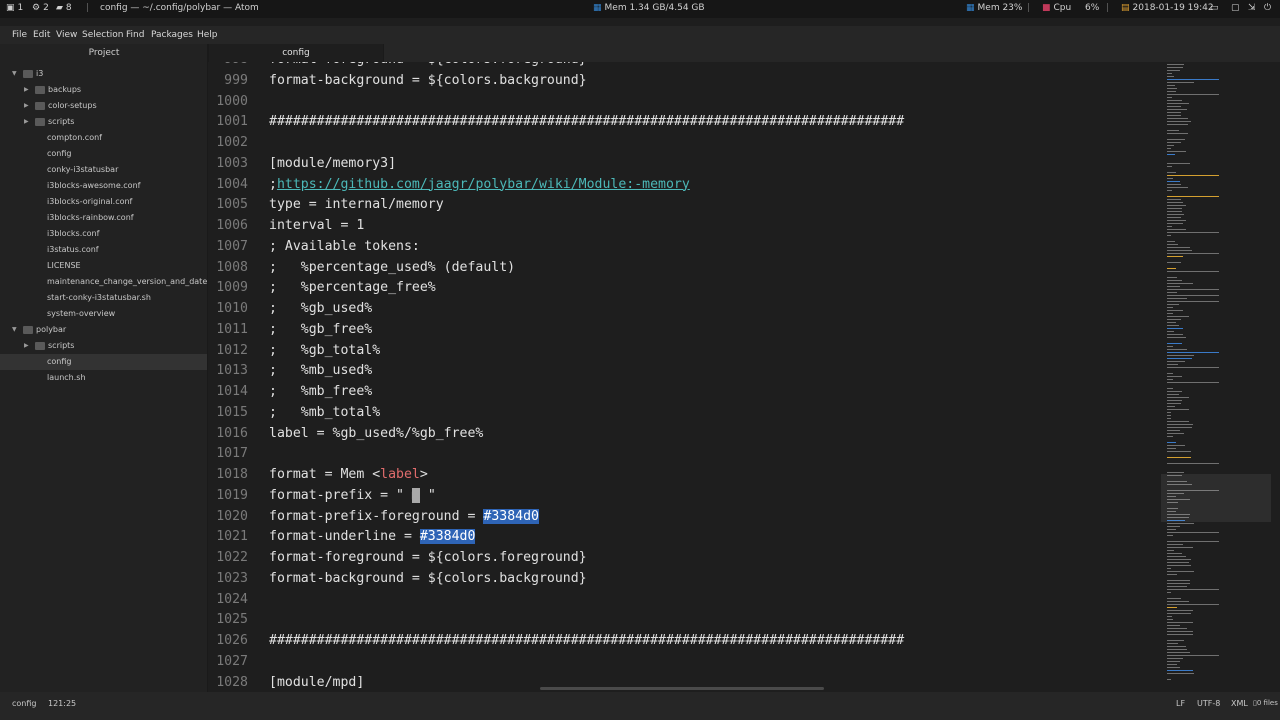 The height and width of the screenshot is (720, 1280). What do you see at coordinates (1046, 8) in the screenshot?
I see `cpu-icon: ■` at bounding box center [1046, 8].